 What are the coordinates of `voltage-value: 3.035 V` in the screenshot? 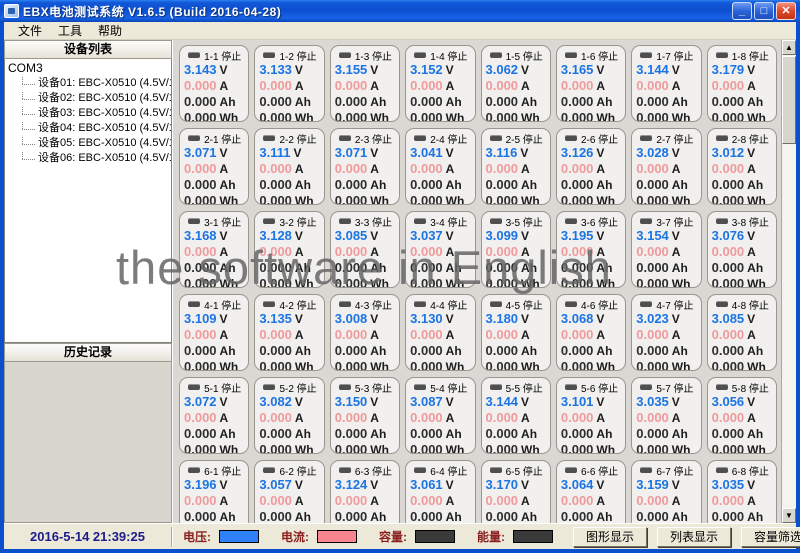 It's located at (658, 401).